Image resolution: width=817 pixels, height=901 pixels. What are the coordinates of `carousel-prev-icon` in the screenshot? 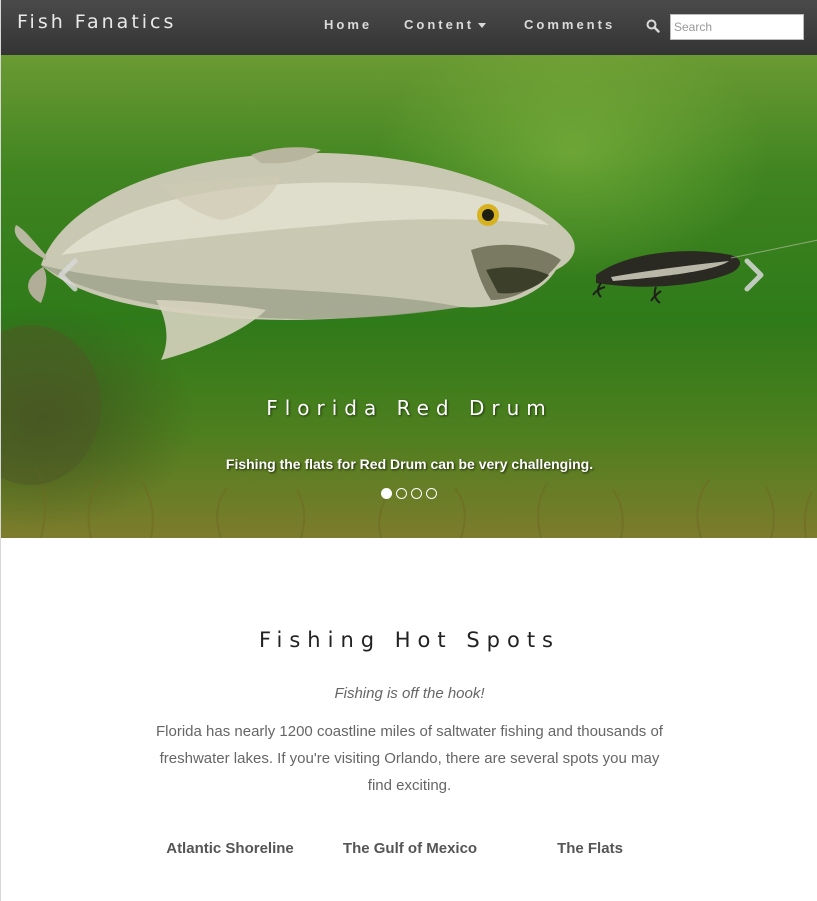 It's located at (68, 275).